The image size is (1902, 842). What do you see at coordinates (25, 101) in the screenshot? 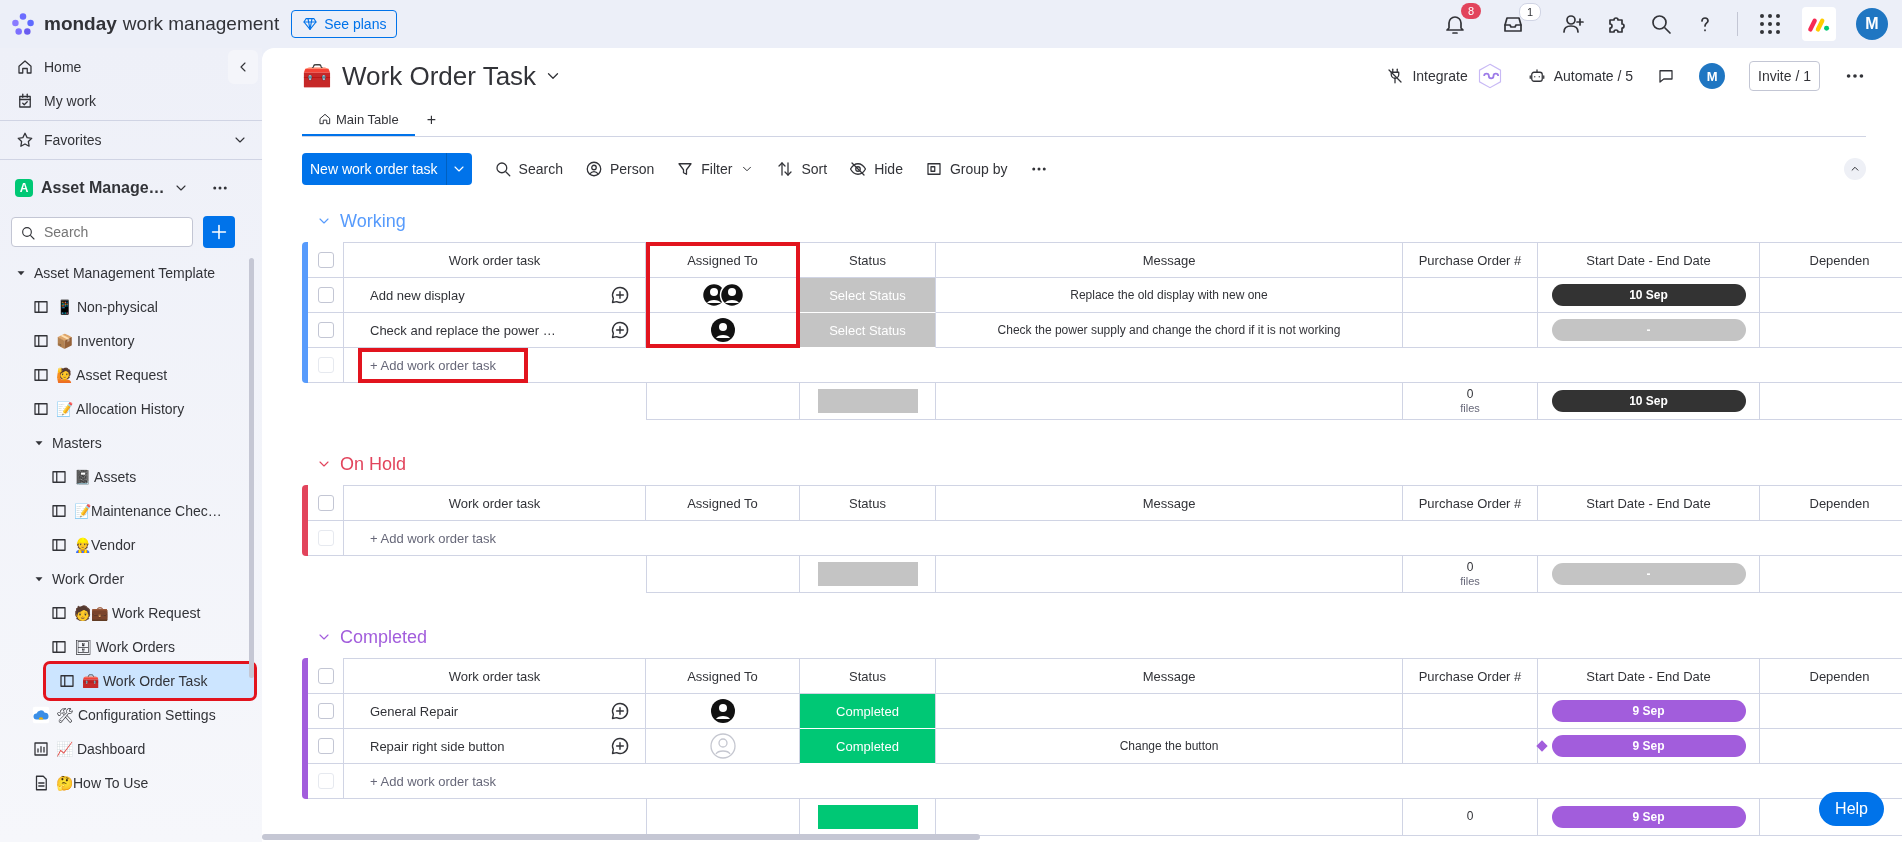
I see `calendar-check-icon` at bounding box center [25, 101].